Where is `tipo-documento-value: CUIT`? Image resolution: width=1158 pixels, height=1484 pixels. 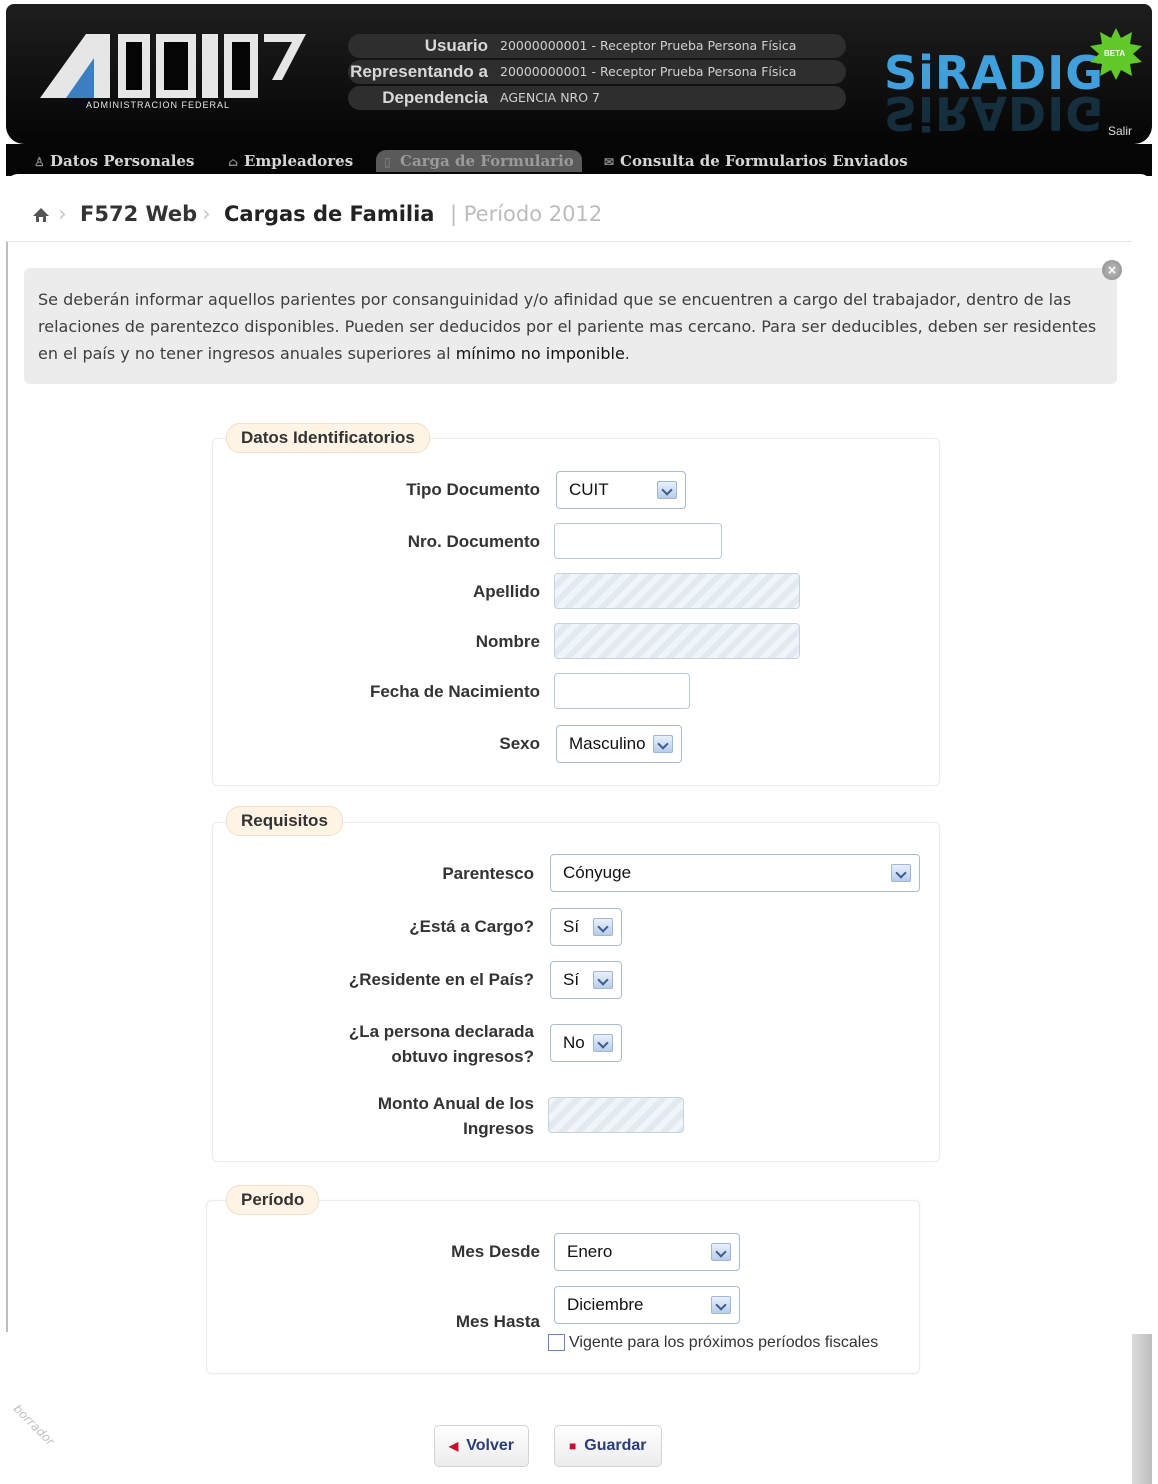
tipo-documento-value: CUIT is located at coordinates (589, 489).